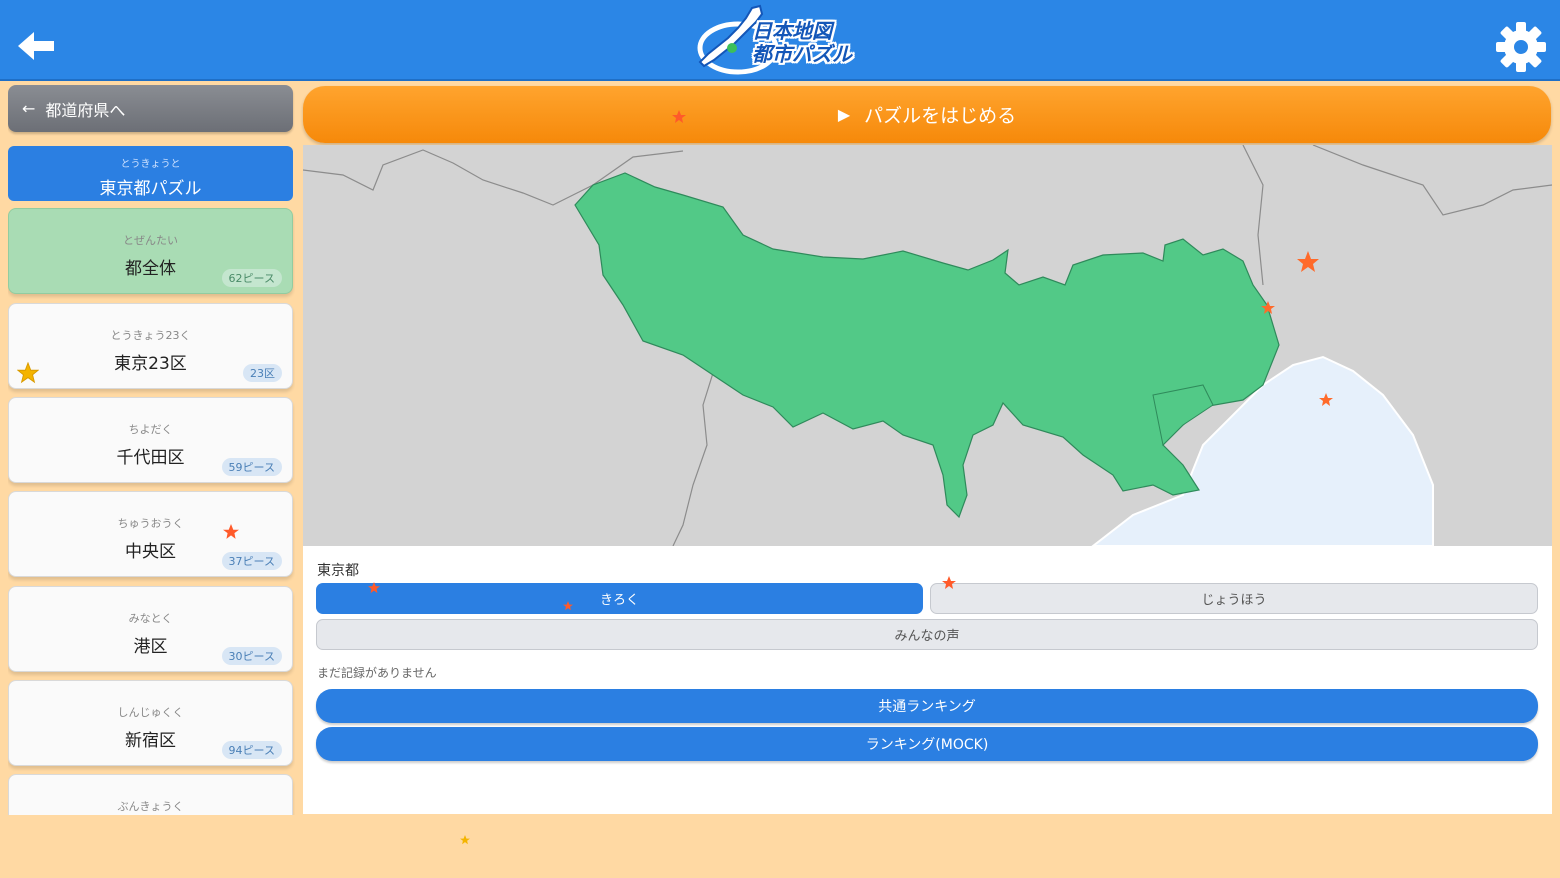 The height and width of the screenshot is (878, 1560). I want to click on puzzle-item-count: 23区, so click(262, 373).